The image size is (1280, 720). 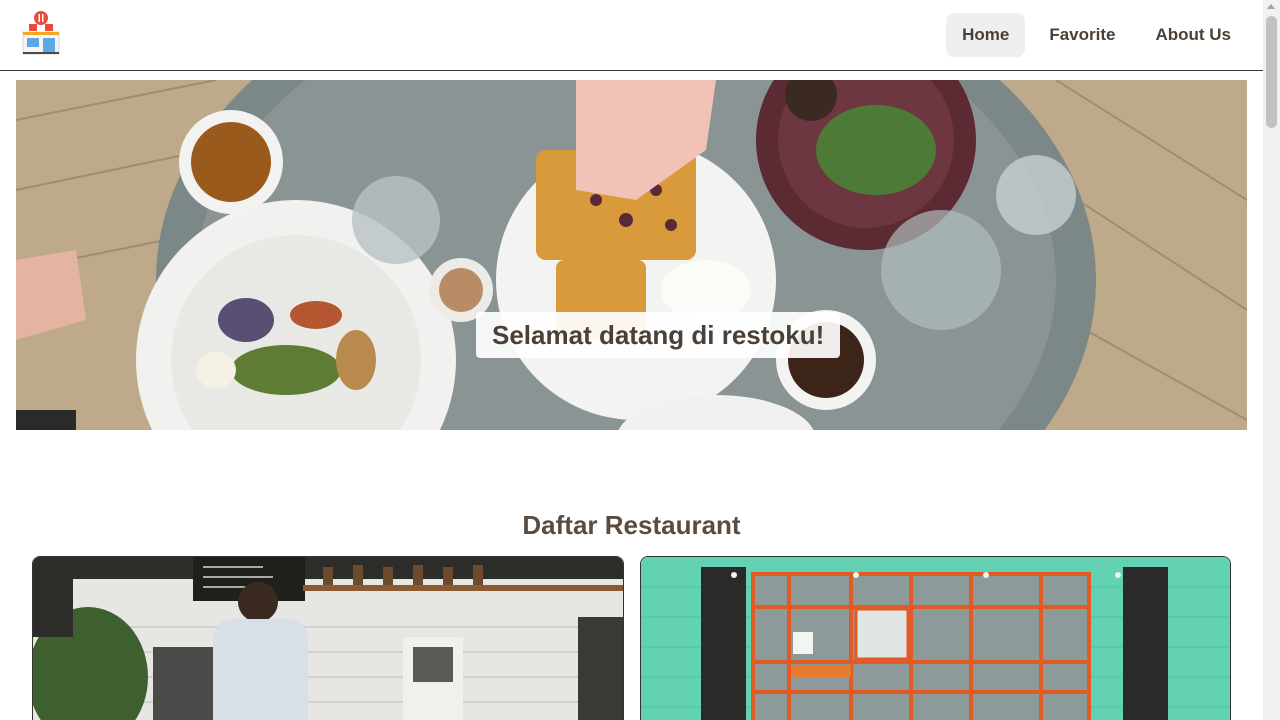 I want to click on restaurant-list-title: Daftar Restaurant, so click(x=631, y=525).